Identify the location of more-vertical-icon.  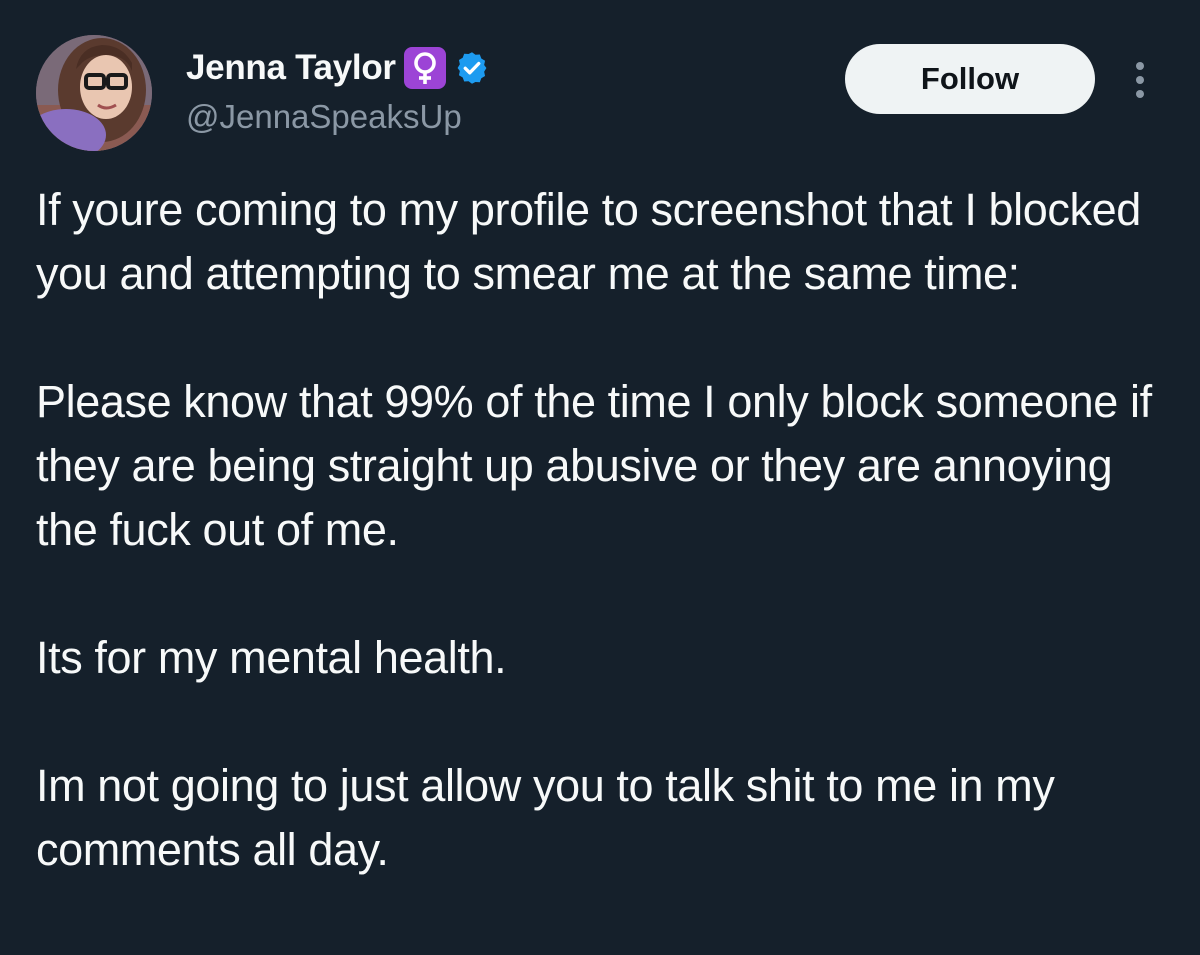
(1140, 80).